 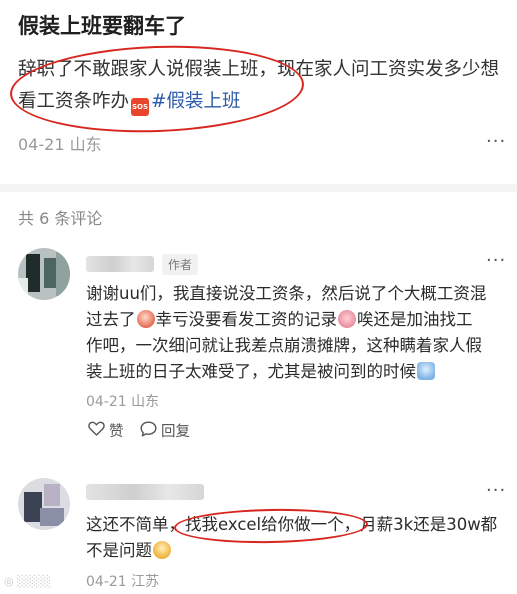 I want to click on crying-emoji-icon, so click(x=145, y=319).